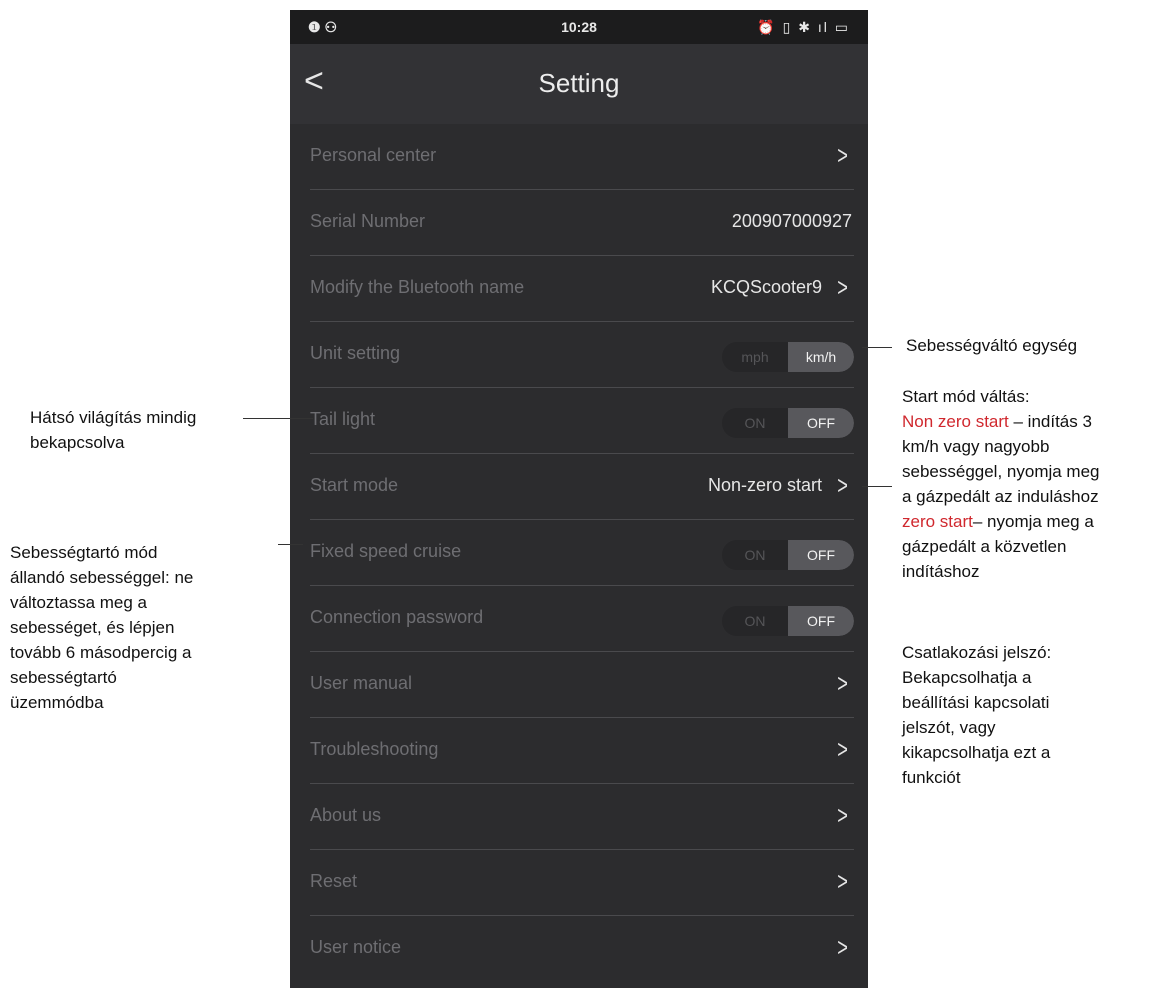 The height and width of the screenshot is (988, 1157). What do you see at coordinates (374, 749) in the screenshot?
I see `setting-label: Troubleshooting` at bounding box center [374, 749].